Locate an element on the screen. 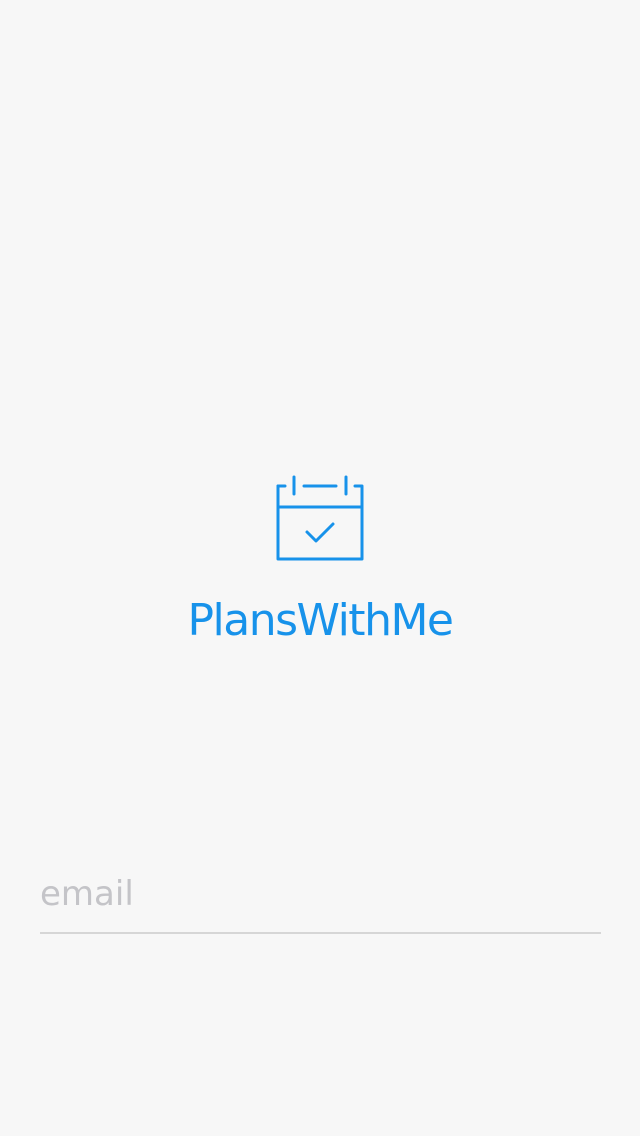  app-title: PlansWithMe is located at coordinates (320, 620).